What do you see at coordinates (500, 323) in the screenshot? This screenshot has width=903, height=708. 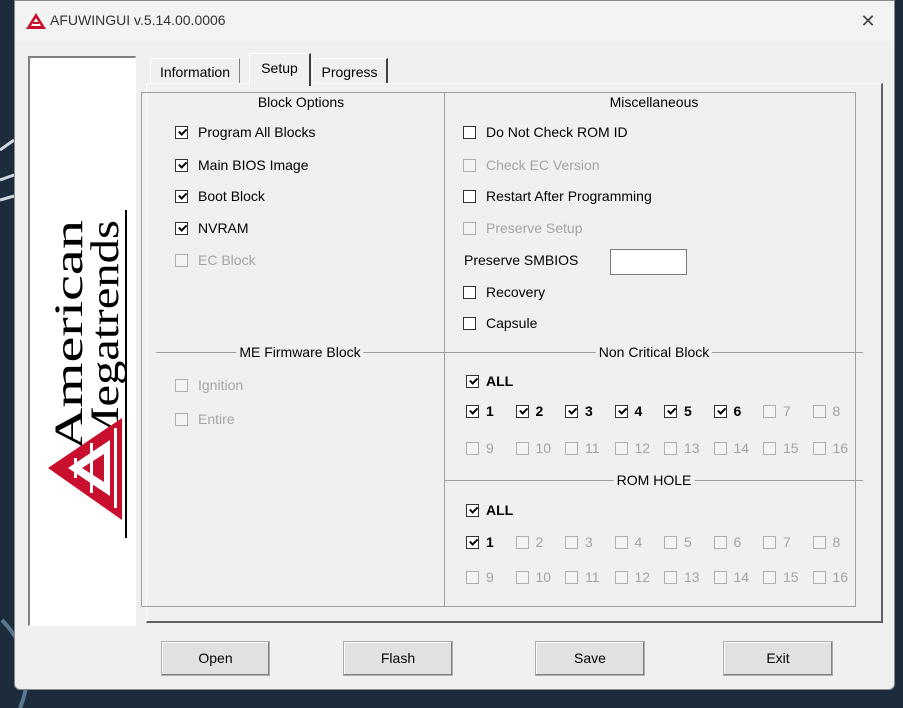 I see `checkbox-capsule: Capsule` at bounding box center [500, 323].